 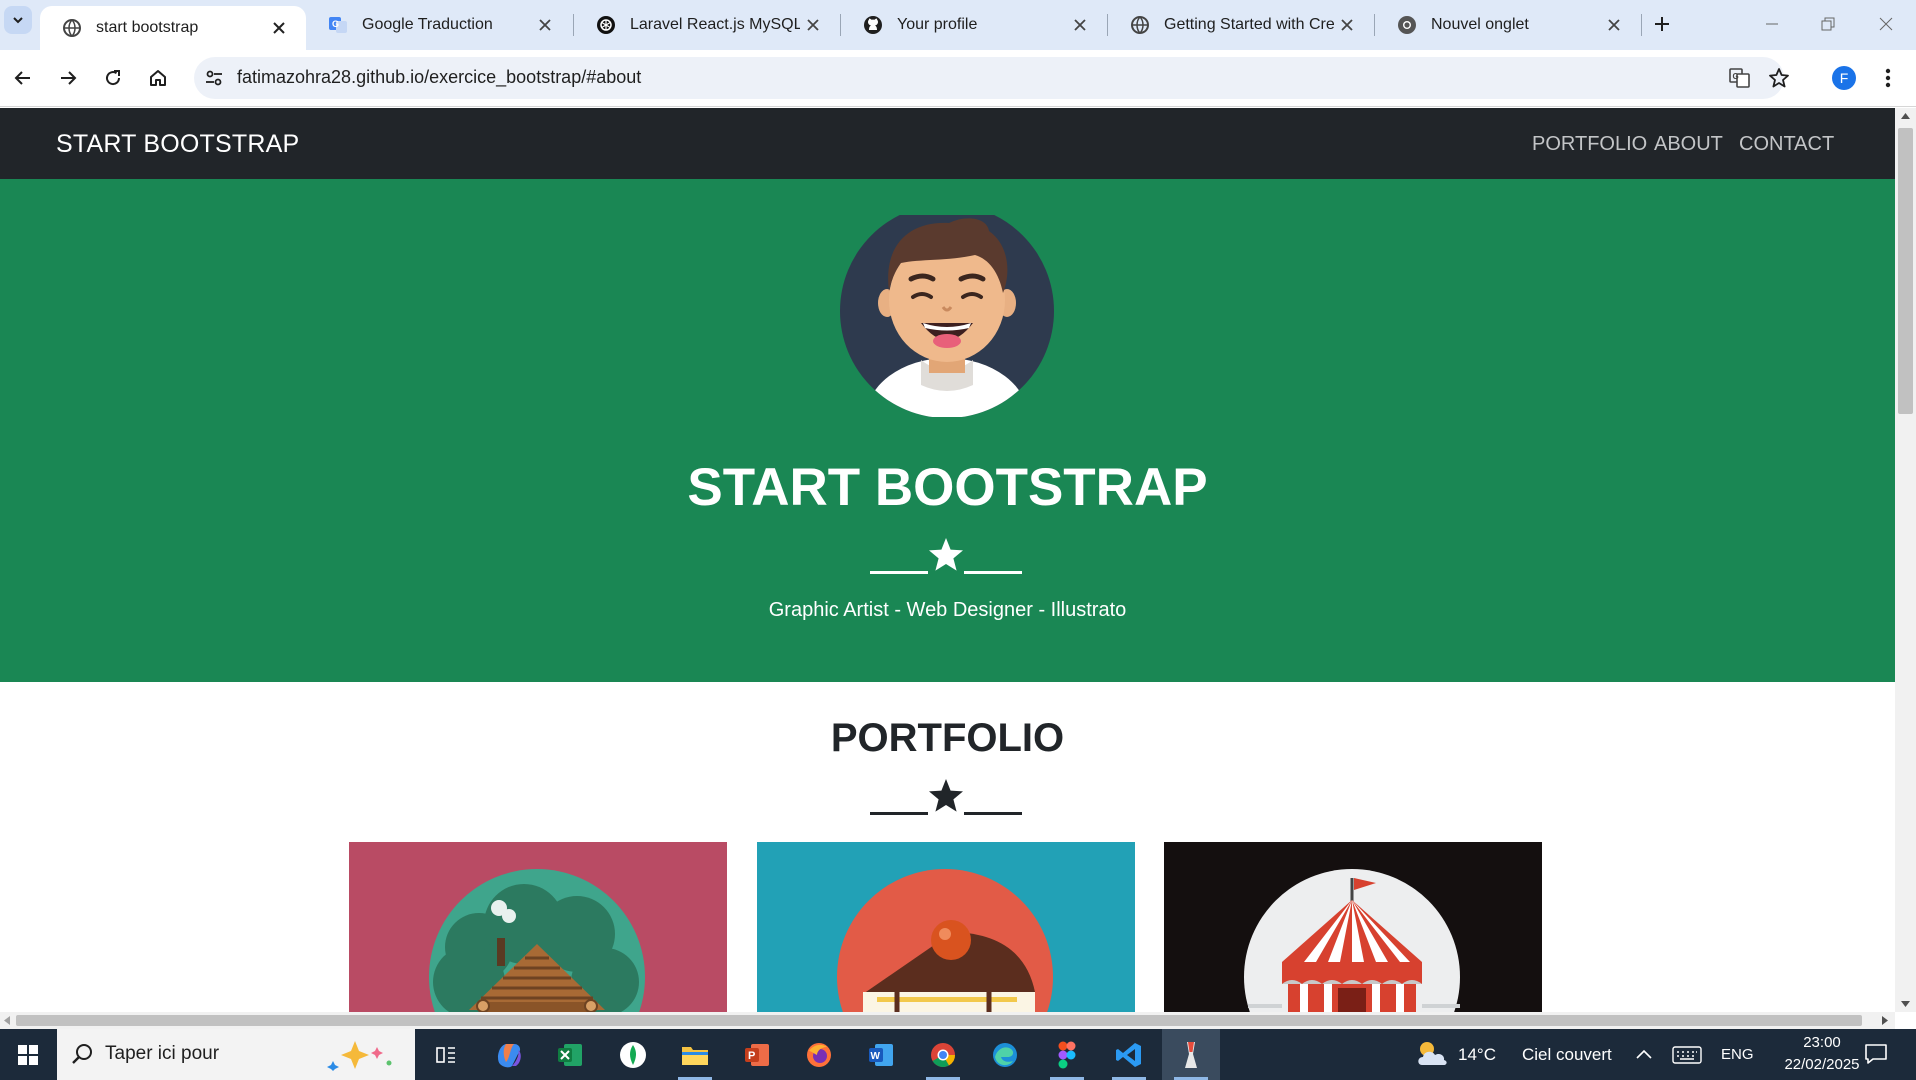 I want to click on firefox-icon, so click(x=819, y=1055).